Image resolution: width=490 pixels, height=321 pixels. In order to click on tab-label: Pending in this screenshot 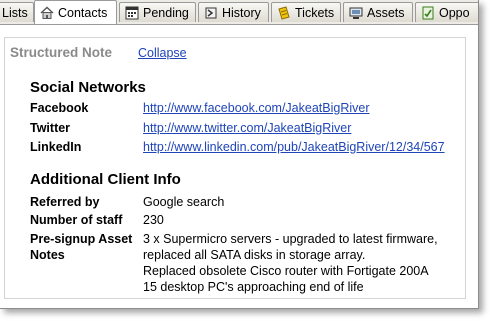, I will do `click(166, 12)`.